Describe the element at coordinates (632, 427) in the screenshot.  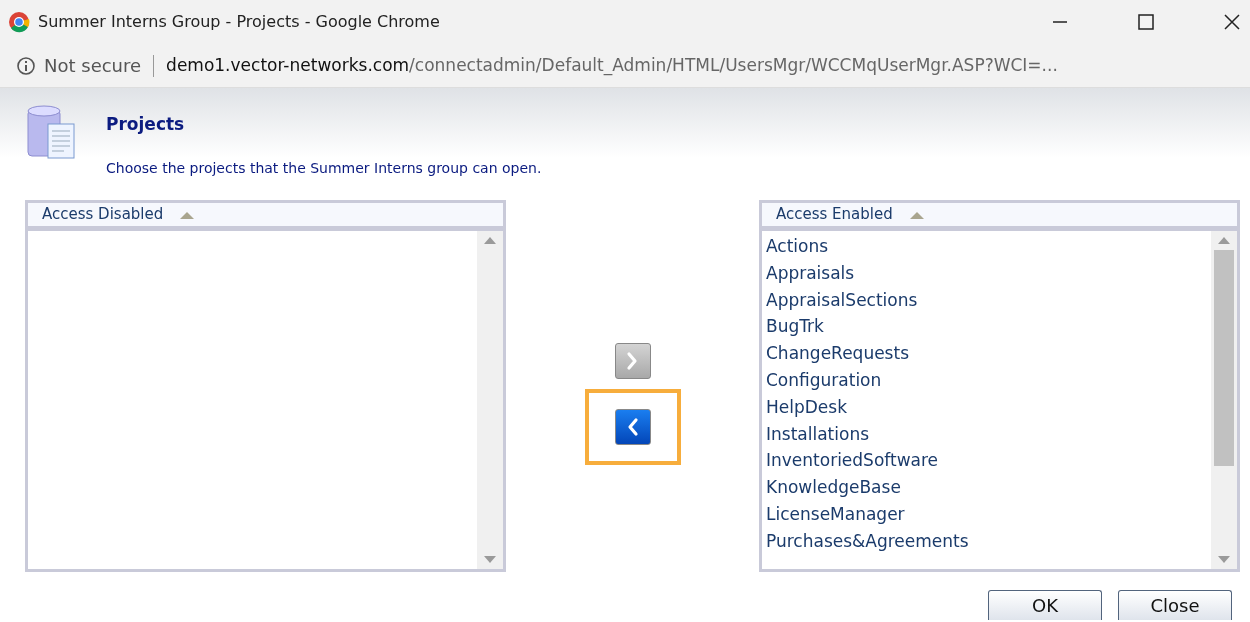
I see `move-left-button` at that location.